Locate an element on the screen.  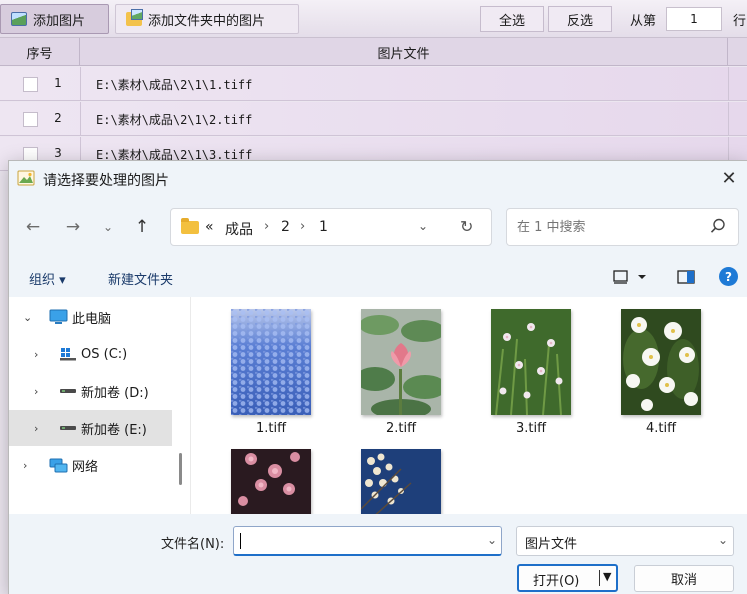
filename-label: 文件名(N): is located at coordinates (193, 544).